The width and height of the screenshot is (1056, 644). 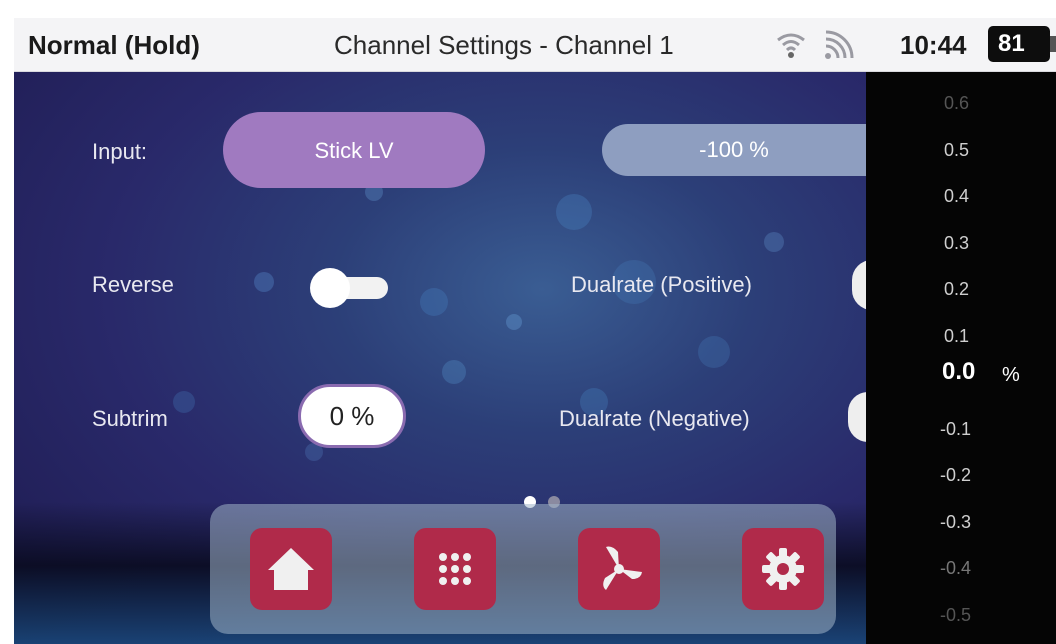 I want to click on home-icon, so click(x=291, y=569).